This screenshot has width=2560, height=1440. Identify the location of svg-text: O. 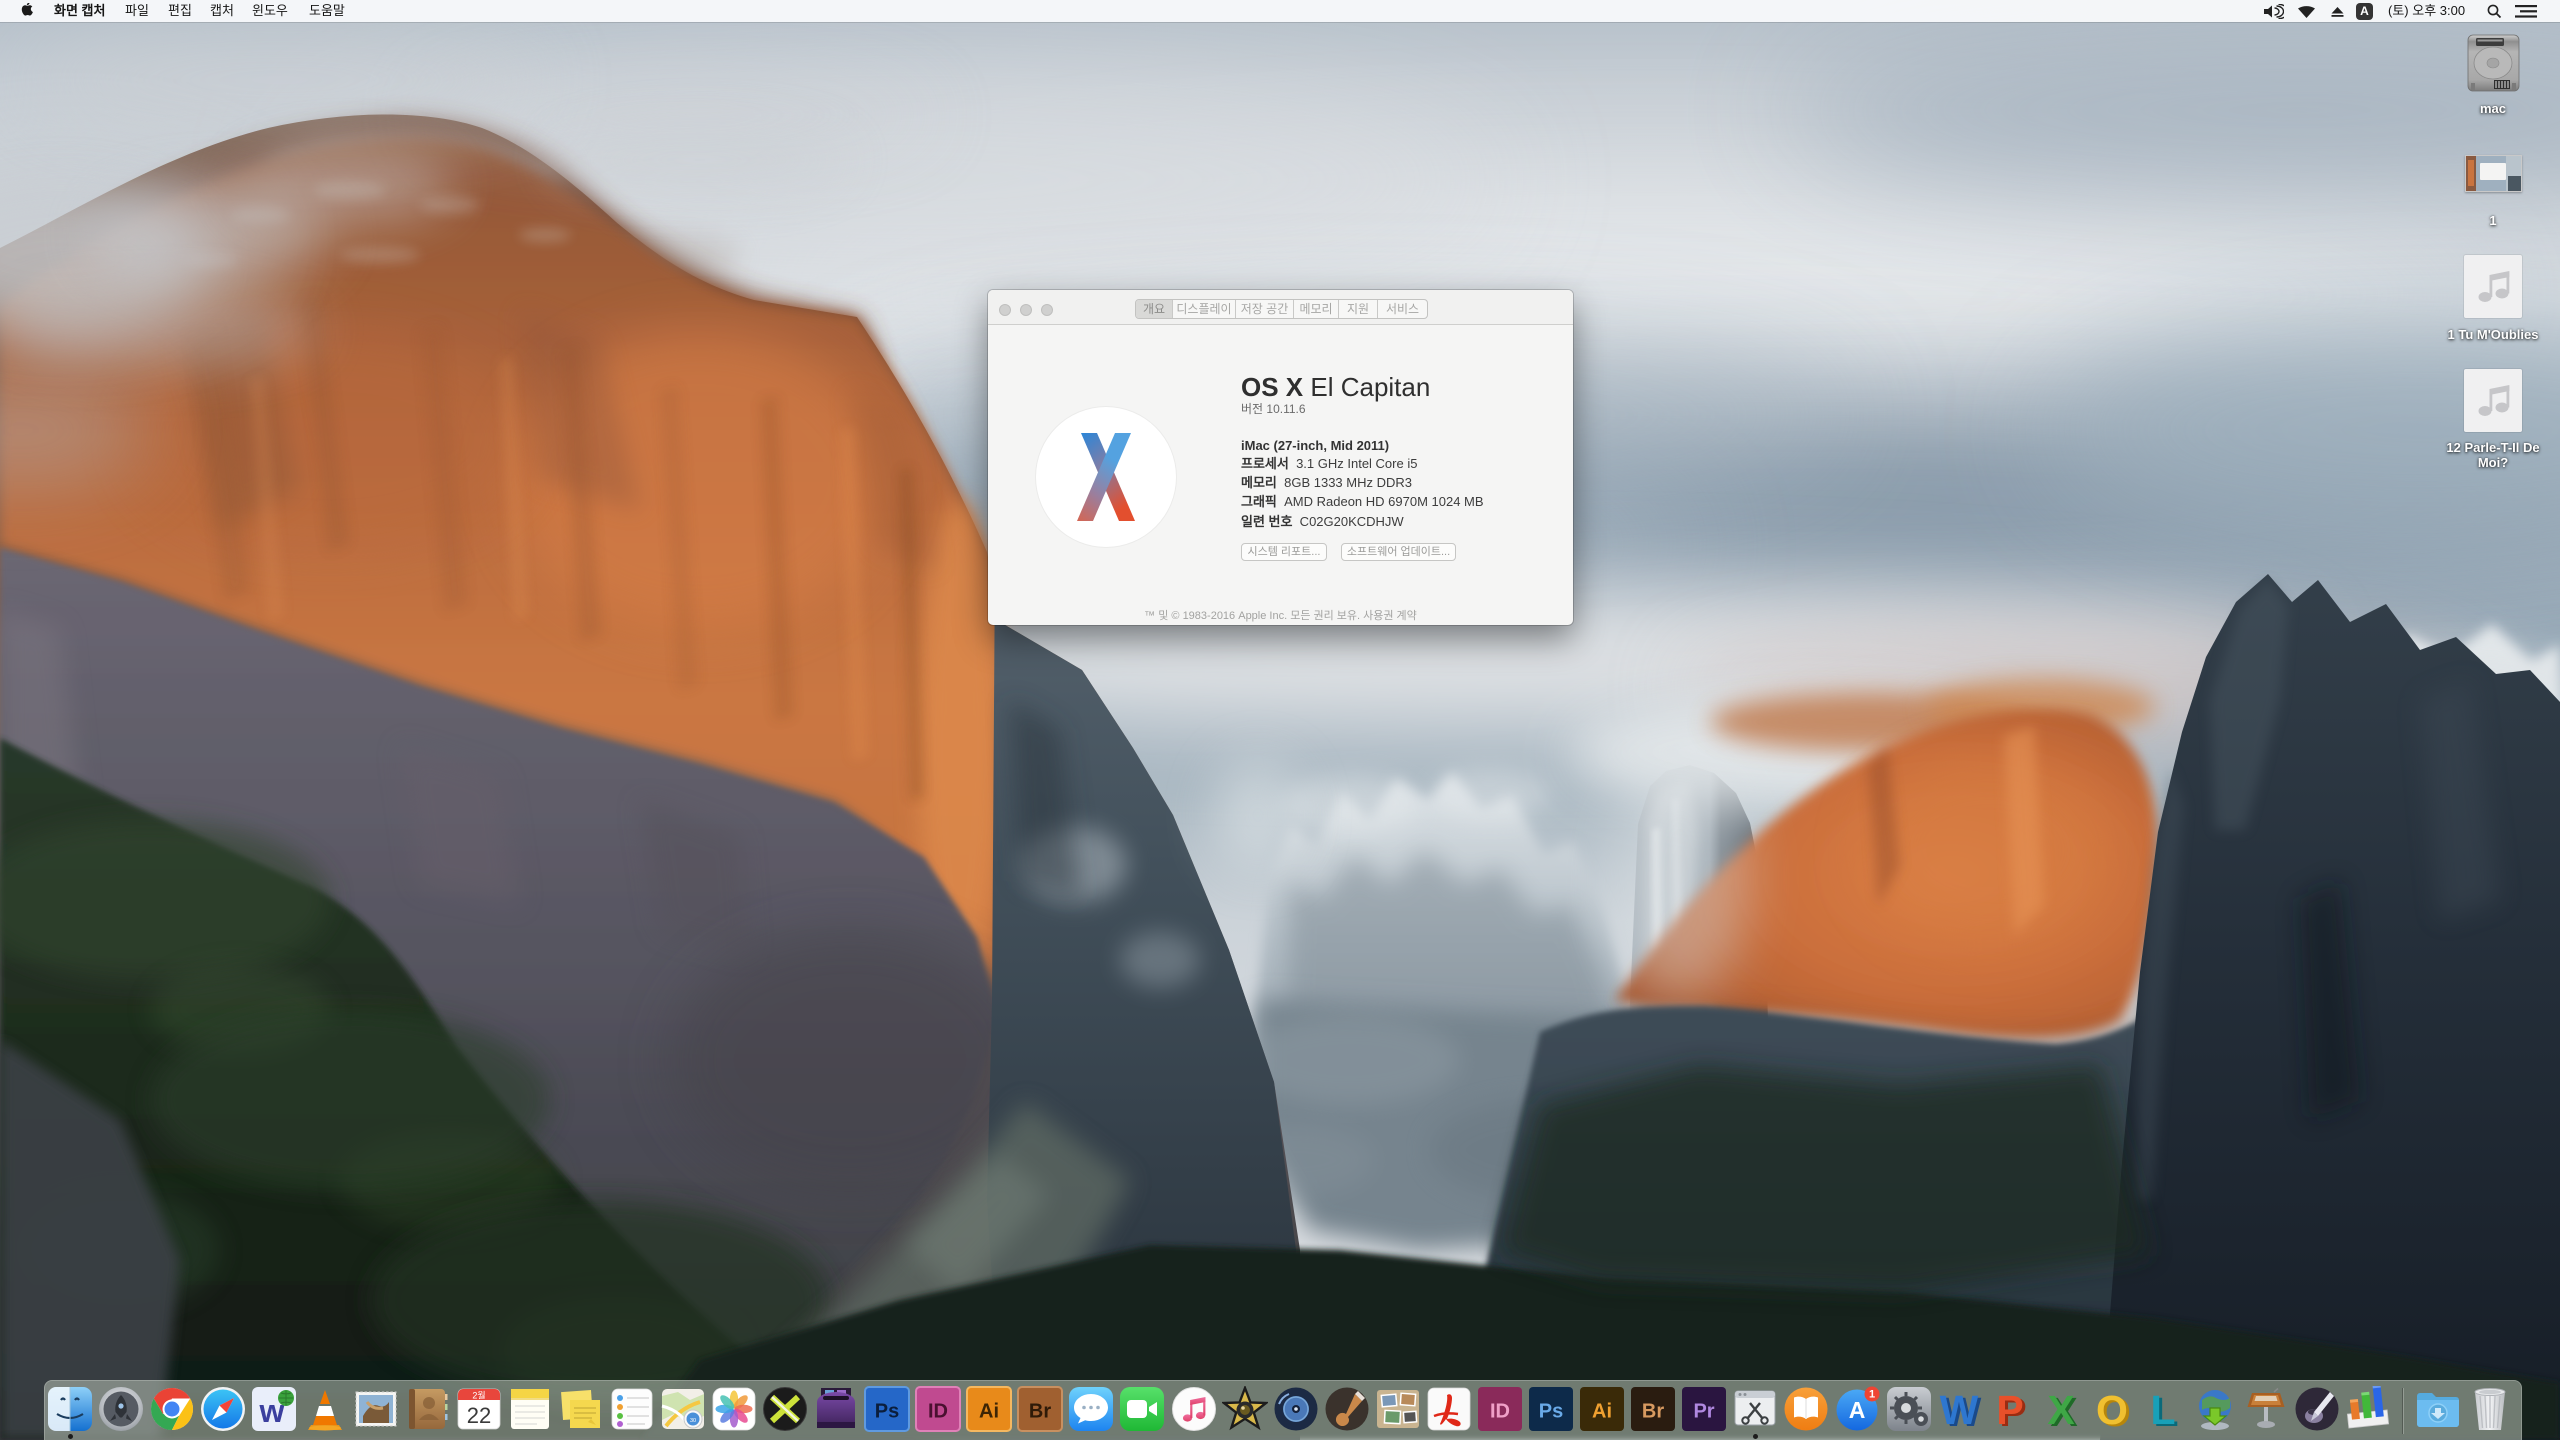
(2112, 1409).